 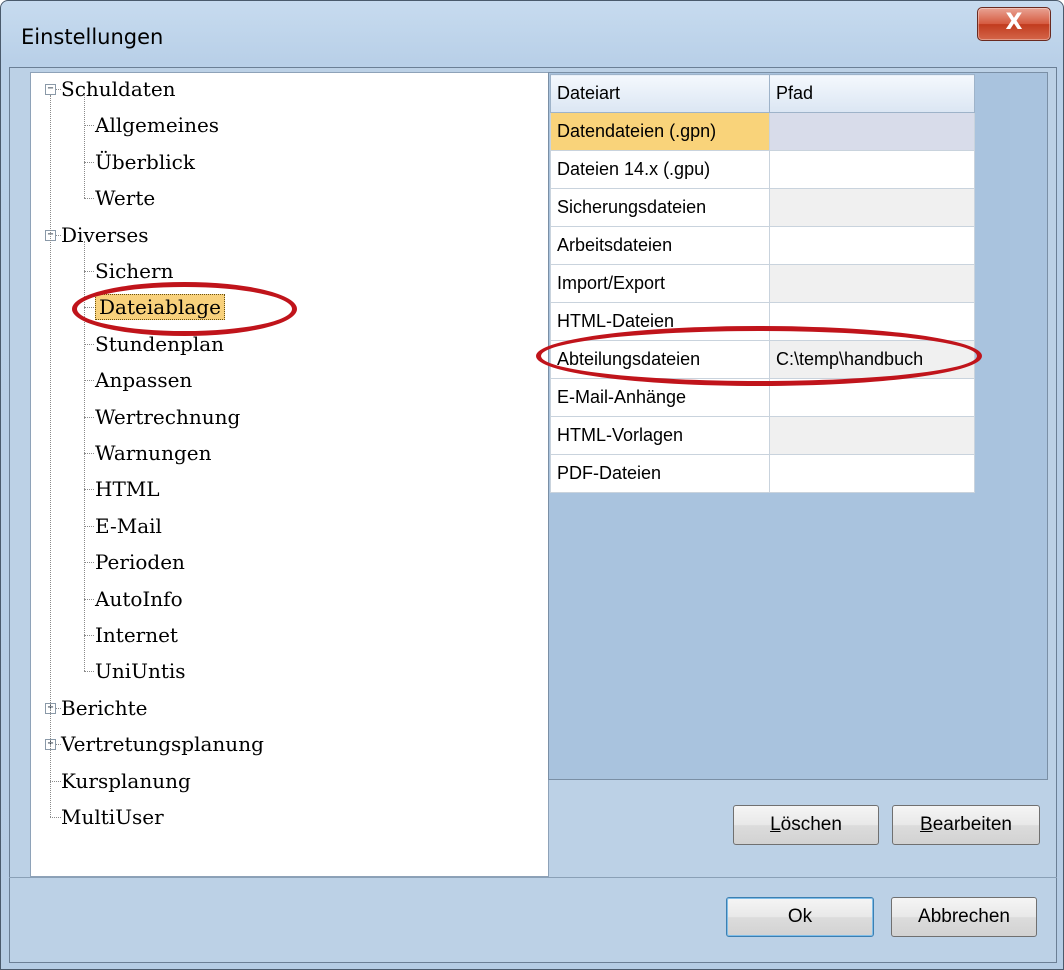 I want to click on cell-dateiart: Import/Export, so click(x=660, y=283).